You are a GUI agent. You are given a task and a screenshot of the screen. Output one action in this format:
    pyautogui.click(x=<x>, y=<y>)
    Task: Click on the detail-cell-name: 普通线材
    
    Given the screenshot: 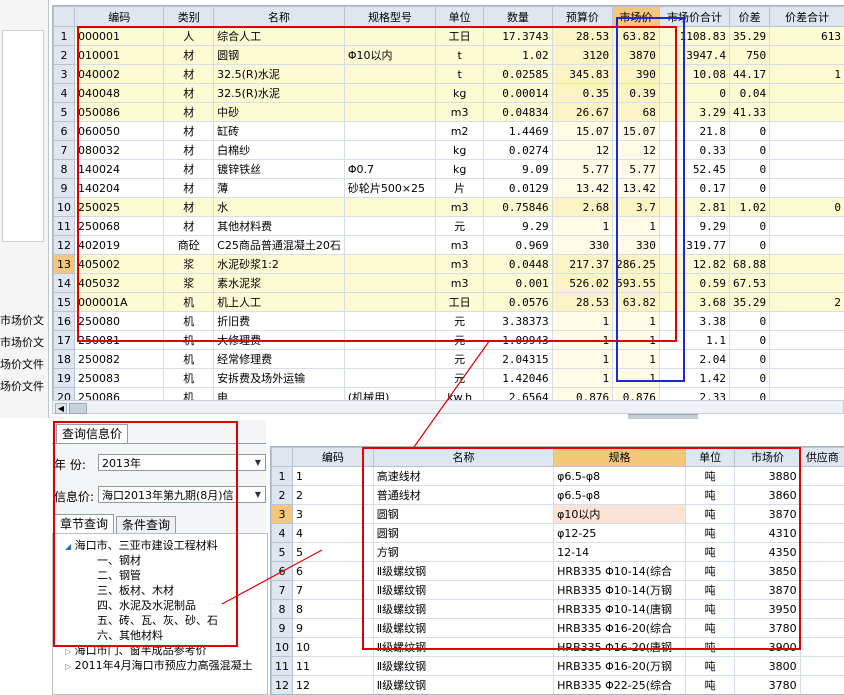 What is the action you would take?
    pyautogui.click(x=463, y=495)
    